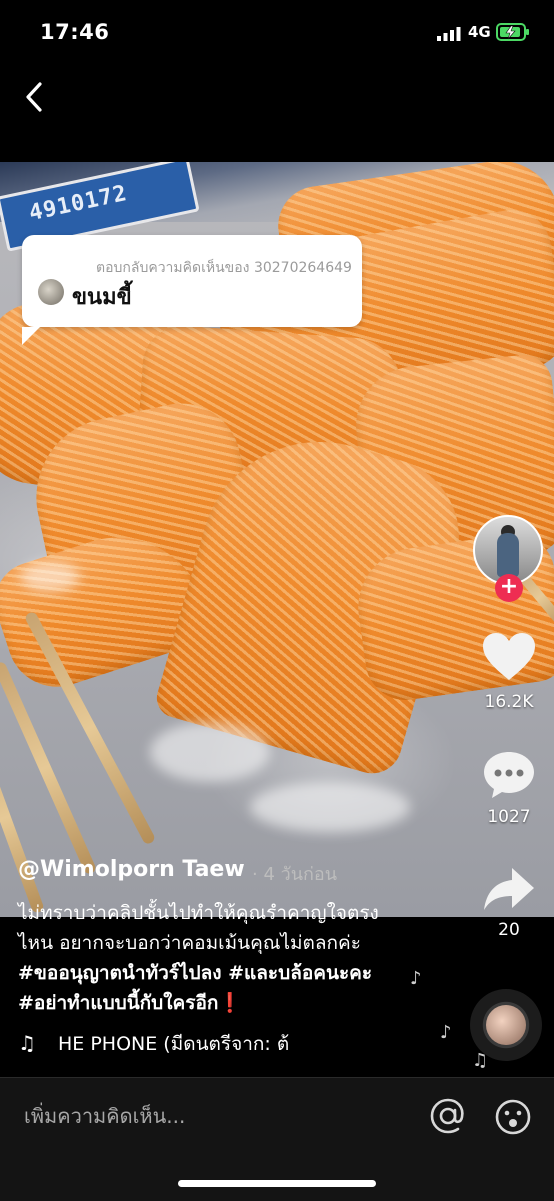 This screenshot has width=554, height=1201. I want to click on reply-text: ขนมขี้, so click(102, 297).